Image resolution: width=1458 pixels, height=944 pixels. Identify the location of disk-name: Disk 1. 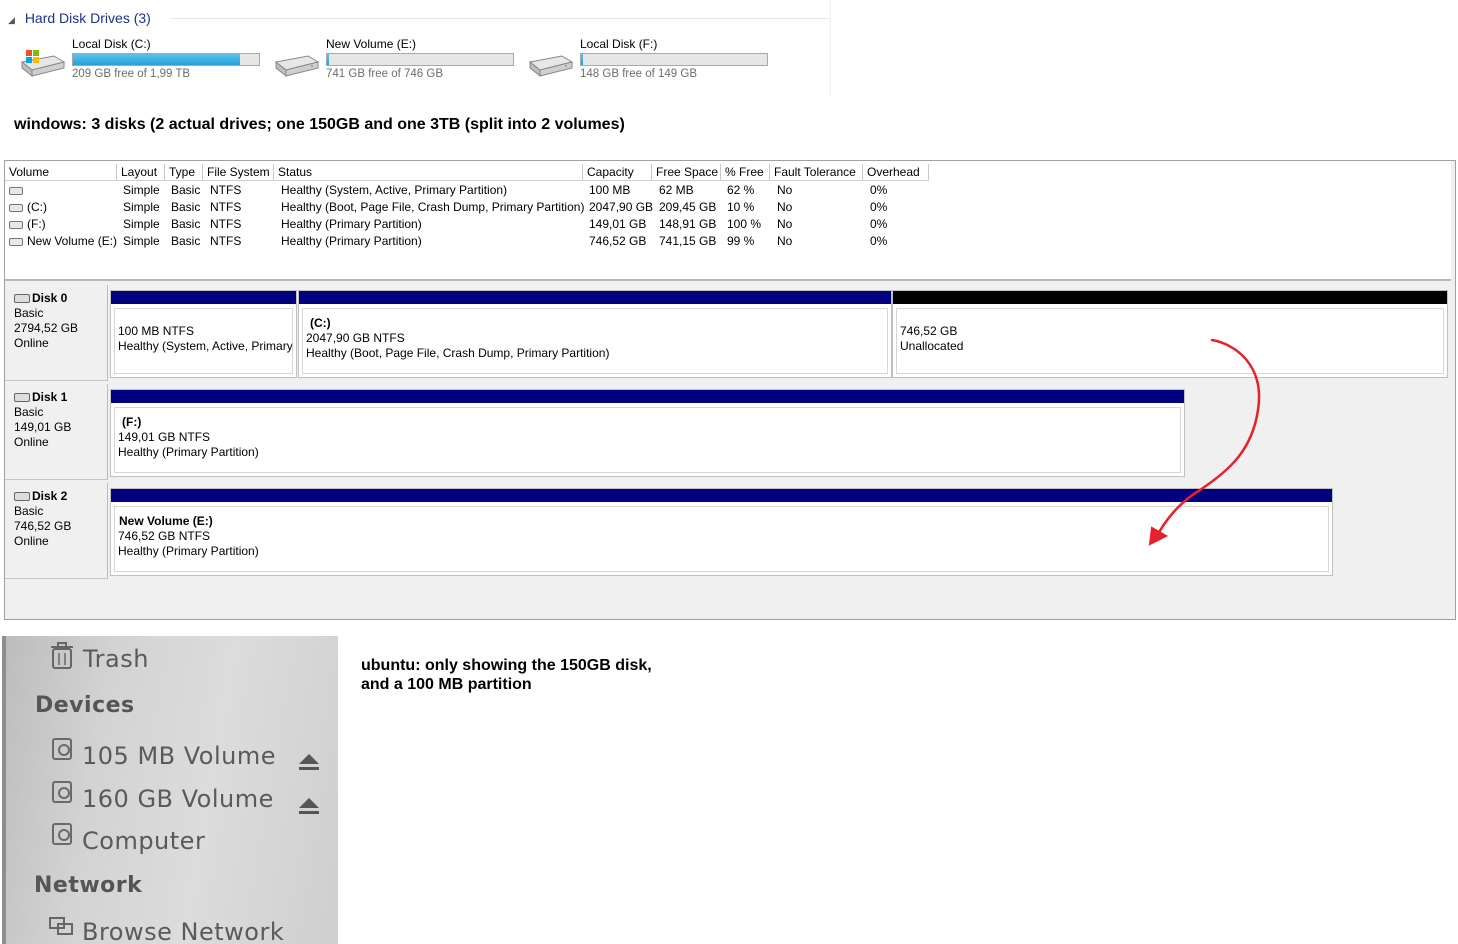
(50, 397).